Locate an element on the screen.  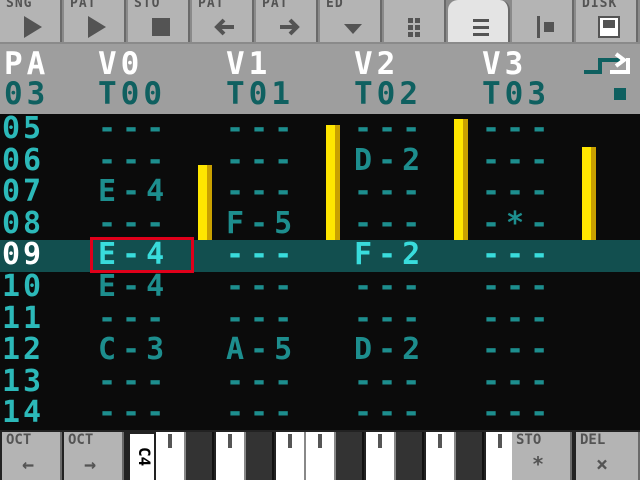
note-cell-v2: F-2 is located at coordinates (390, 254).